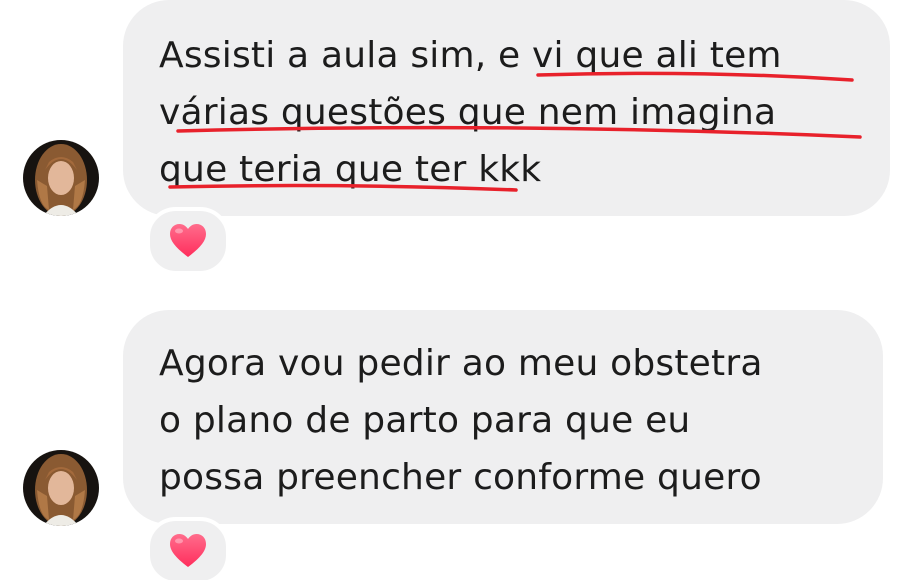  What do you see at coordinates (461, 363) in the screenshot?
I see `message-line: Agora vou pedir ao meu obstetra` at bounding box center [461, 363].